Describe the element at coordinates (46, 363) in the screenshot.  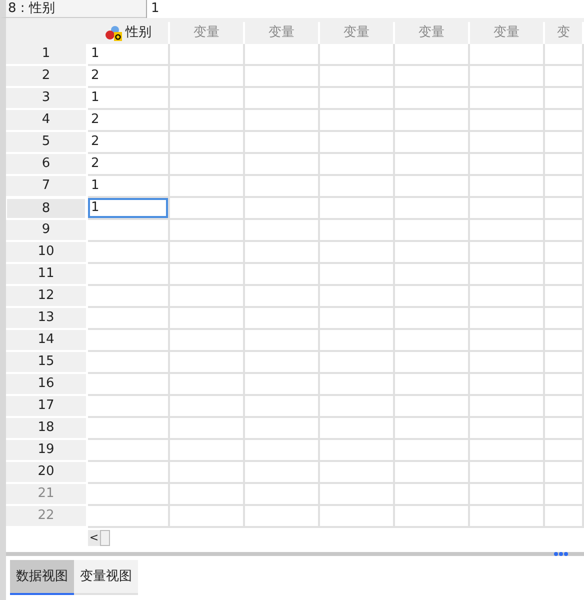
I see `row-number: 15` at that location.